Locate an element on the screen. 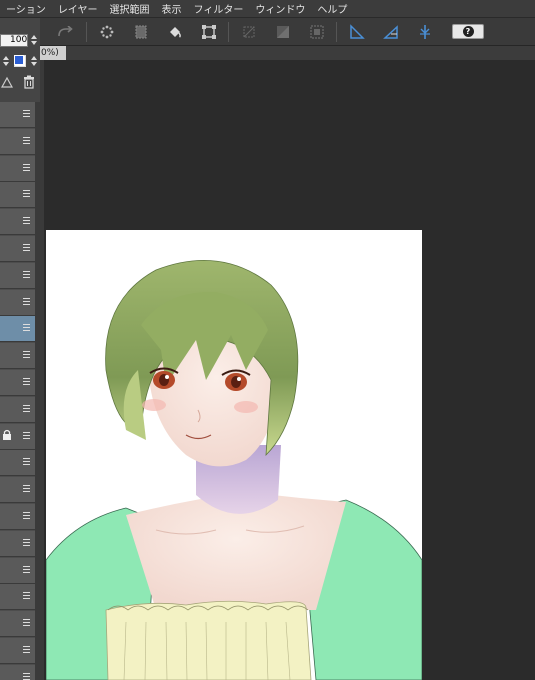 The height and width of the screenshot is (680, 535). layer-panel-header: 100 is located at coordinates (20, 60).